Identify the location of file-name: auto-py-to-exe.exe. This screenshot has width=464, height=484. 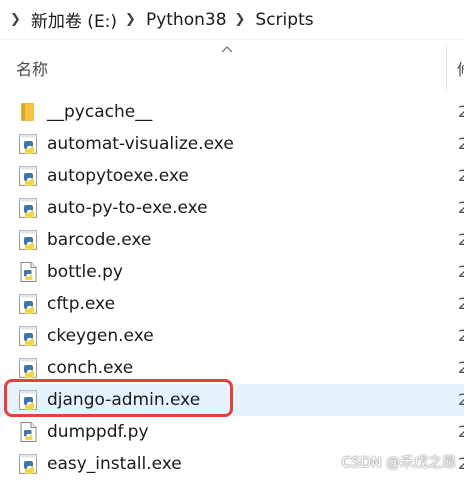
(127, 208).